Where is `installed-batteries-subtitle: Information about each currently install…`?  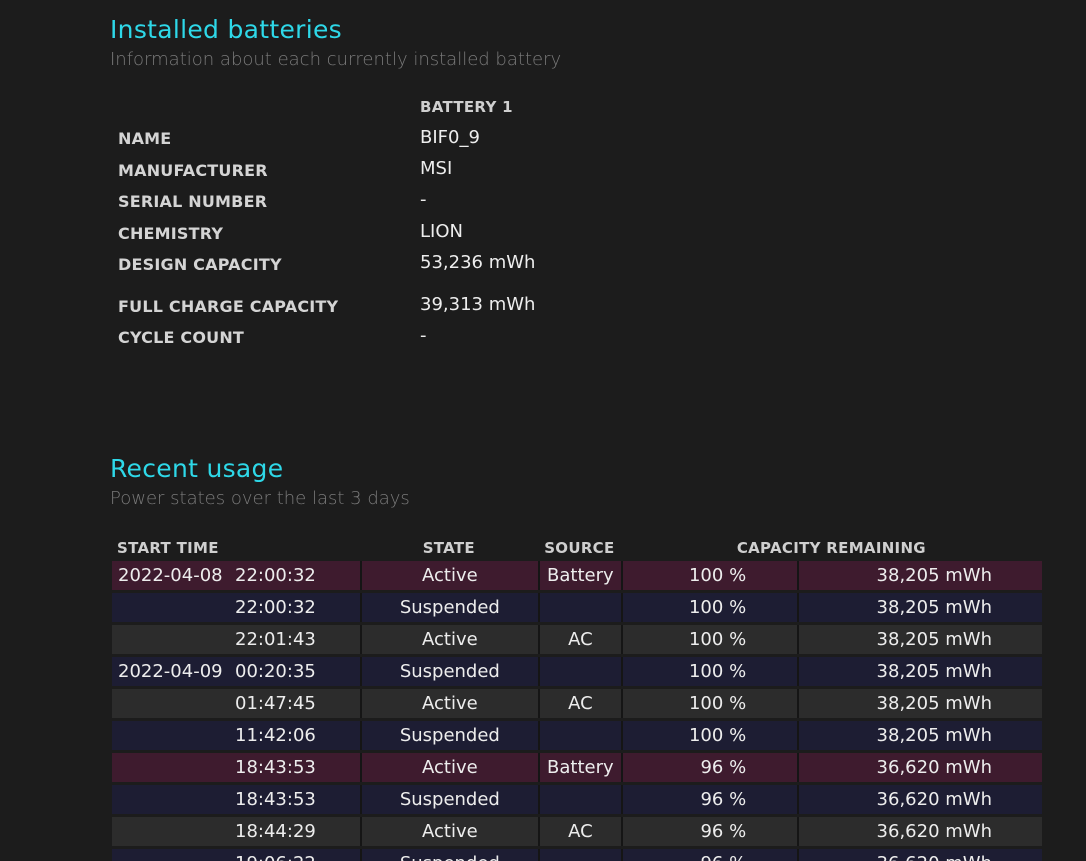
installed-batteries-subtitle: Information about each currently install… is located at coordinates (336, 59).